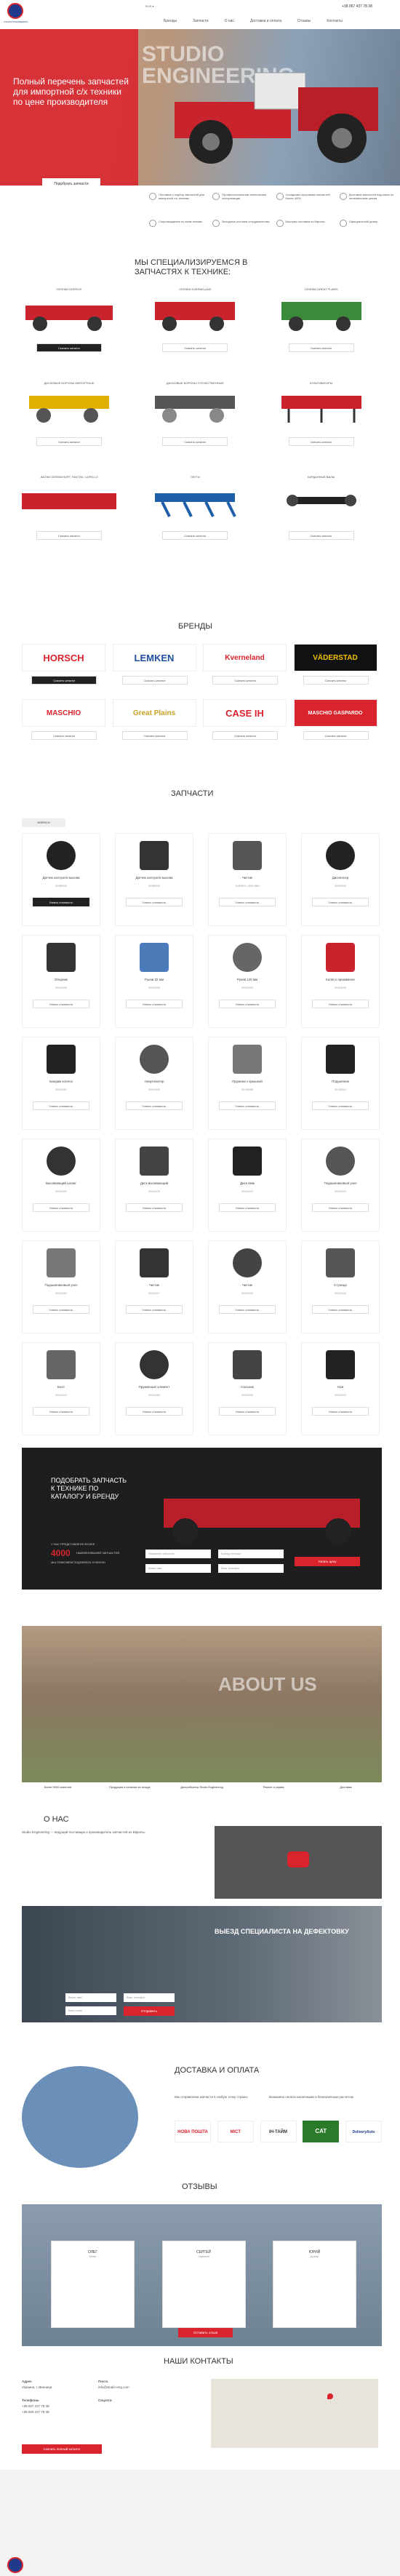 The width and height of the screenshot is (400, 2576). Describe the element at coordinates (335, 21) in the screenshot. I see `nav-item-contacts: Контакты` at that location.